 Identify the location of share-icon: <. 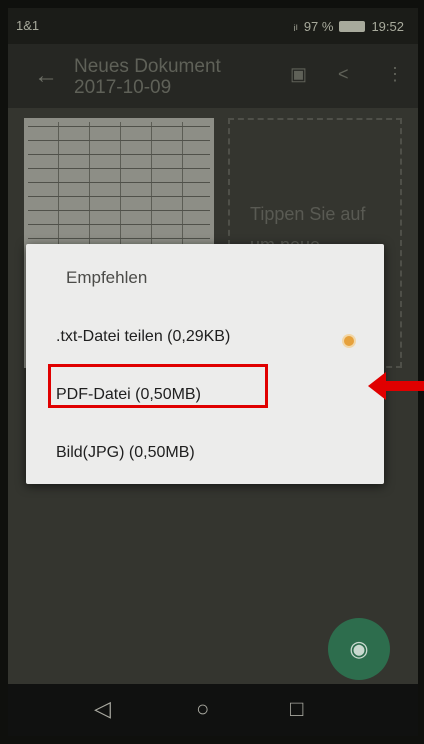
(343, 74).